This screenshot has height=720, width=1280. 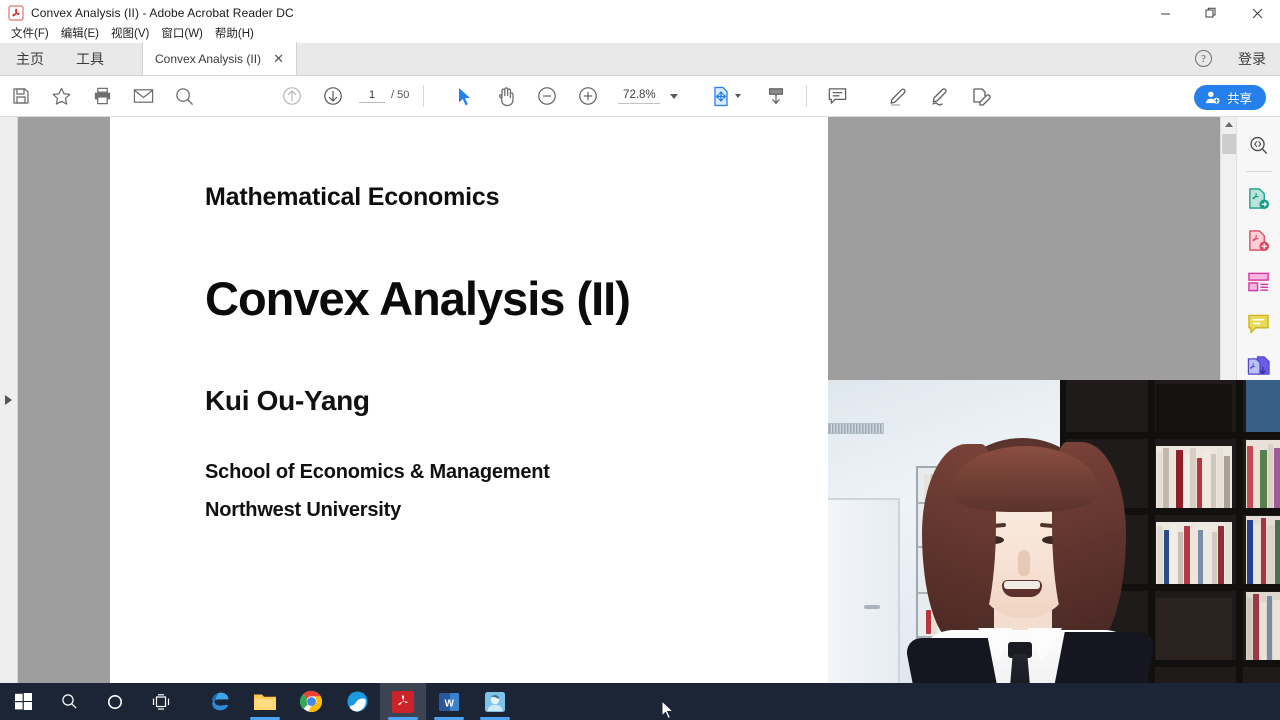 What do you see at coordinates (837, 96) in the screenshot?
I see `comment-icon` at bounding box center [837, 96].